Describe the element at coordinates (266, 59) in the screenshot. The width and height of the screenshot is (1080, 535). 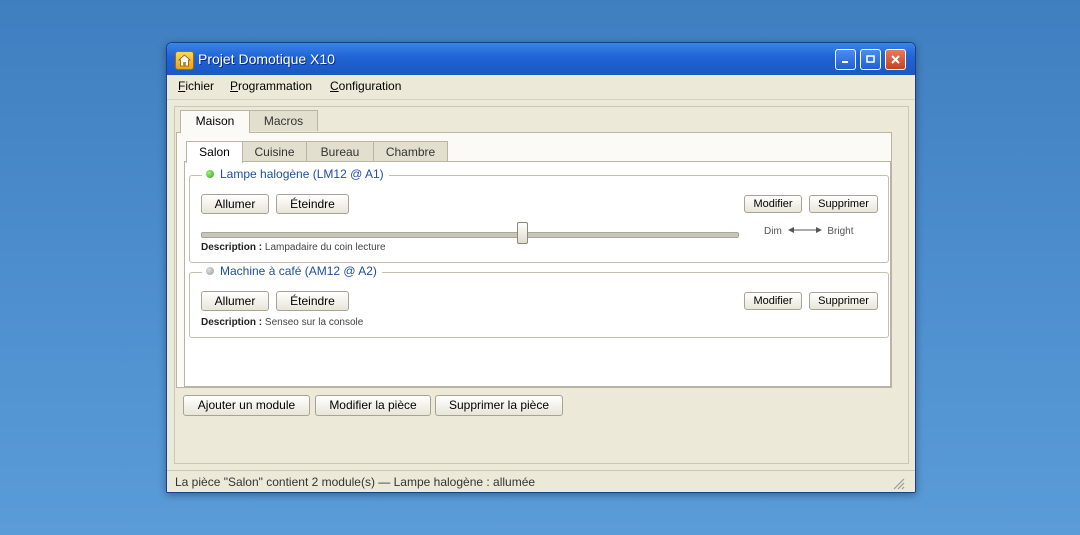
I see `window-title: Projet Domotique X10` at that location.